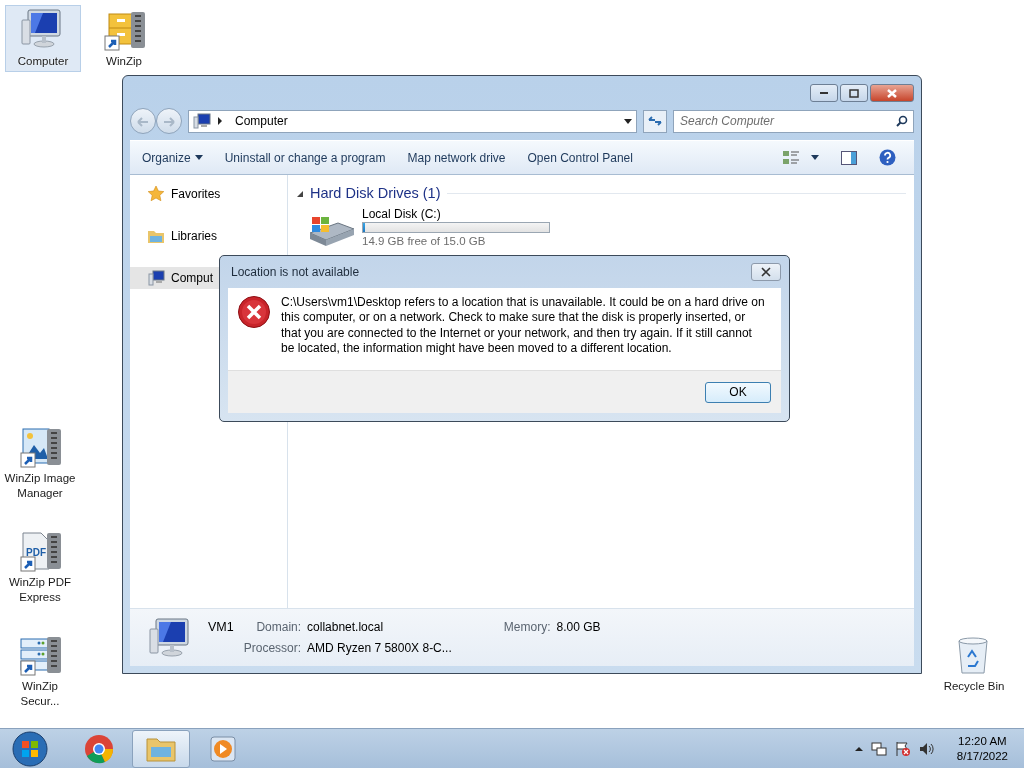 The width and height of the screenshot is (1024, 768). I want to click on refresh-icon, so click(655, 121).